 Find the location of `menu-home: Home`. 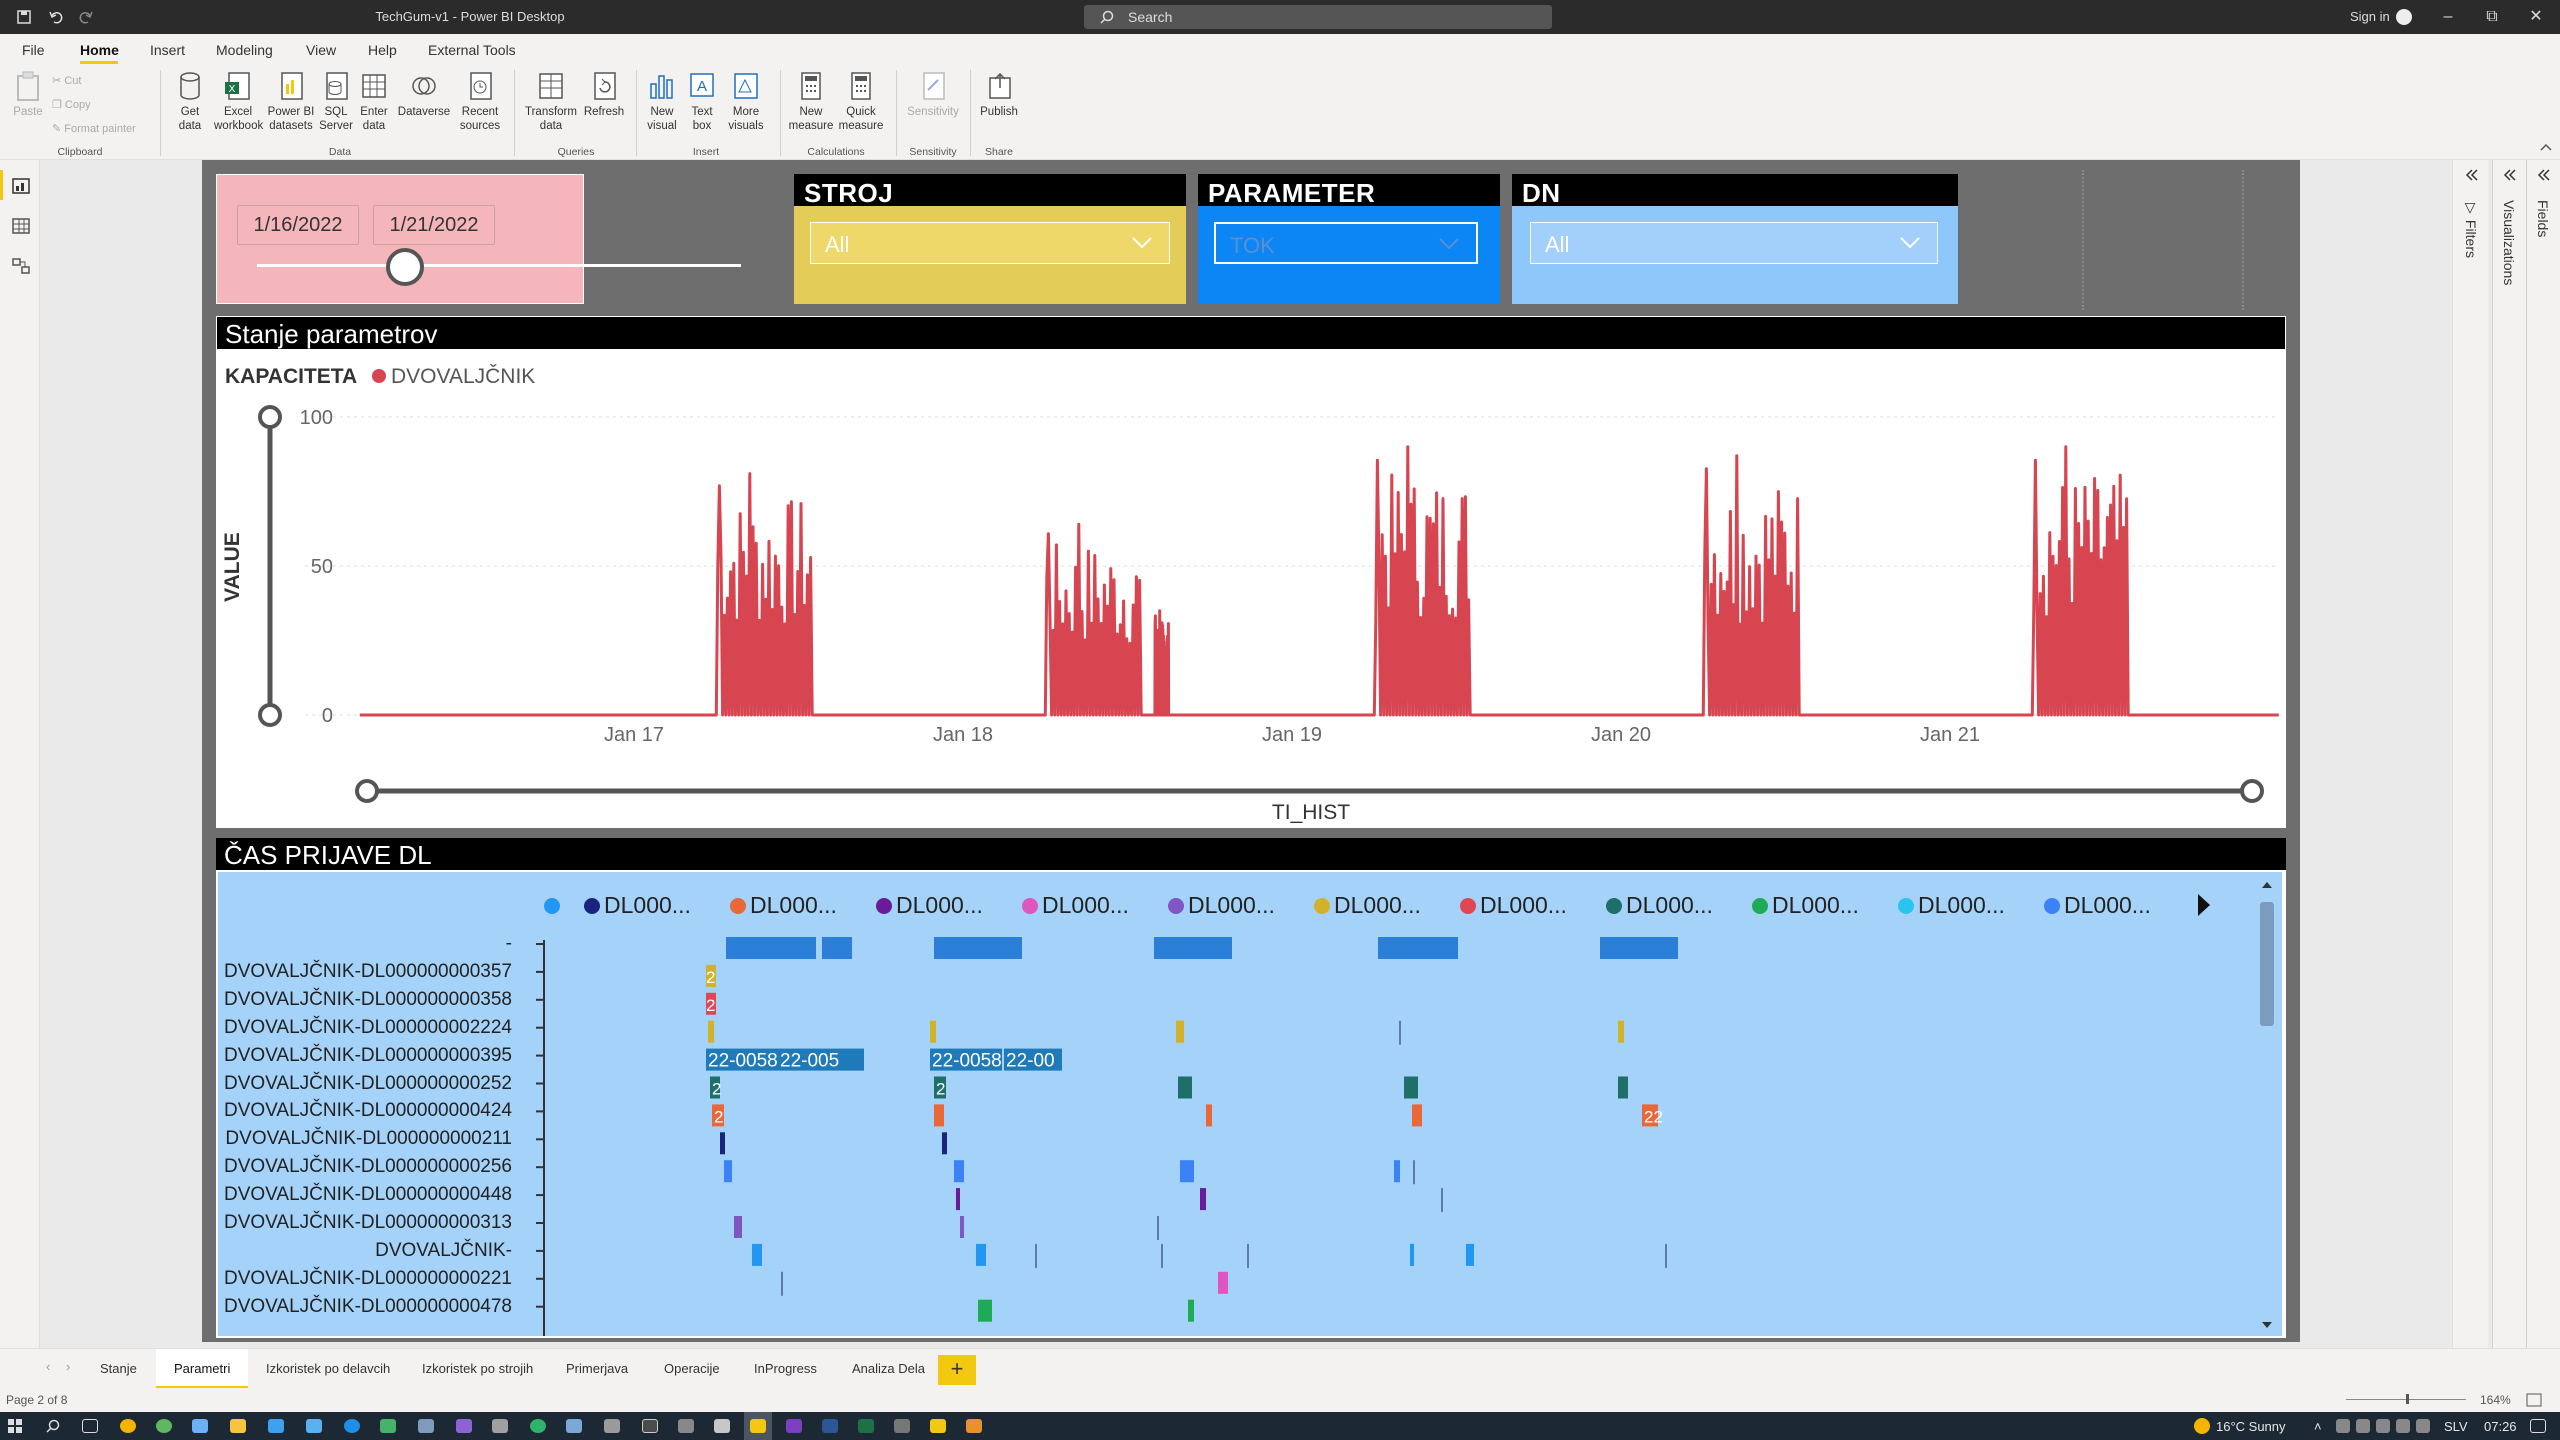

menu-home: Home is located at coordinates (99, 50).